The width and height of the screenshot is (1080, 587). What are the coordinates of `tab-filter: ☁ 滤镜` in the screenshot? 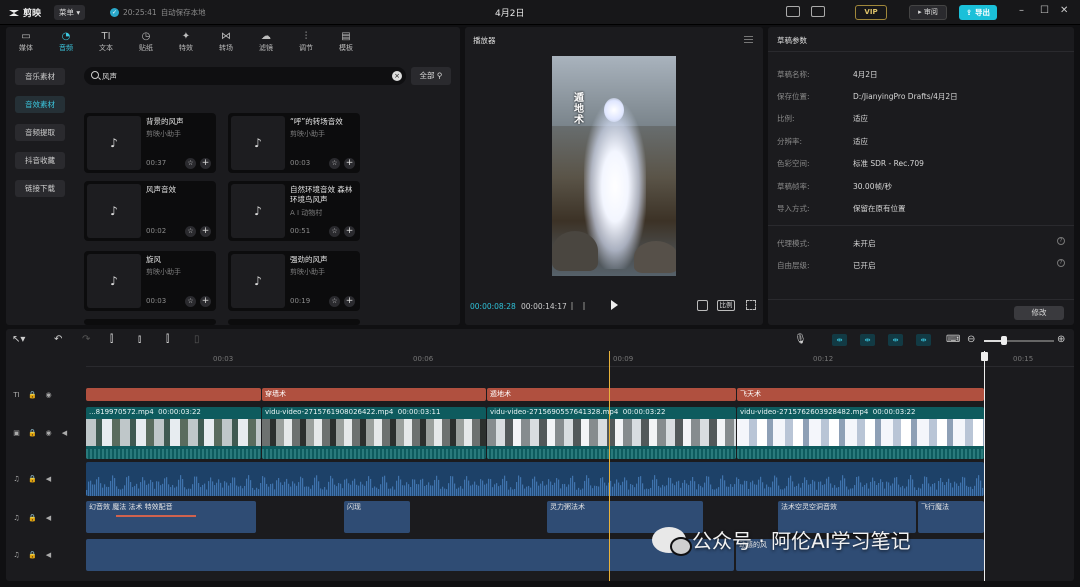 It's located at (266, 41).